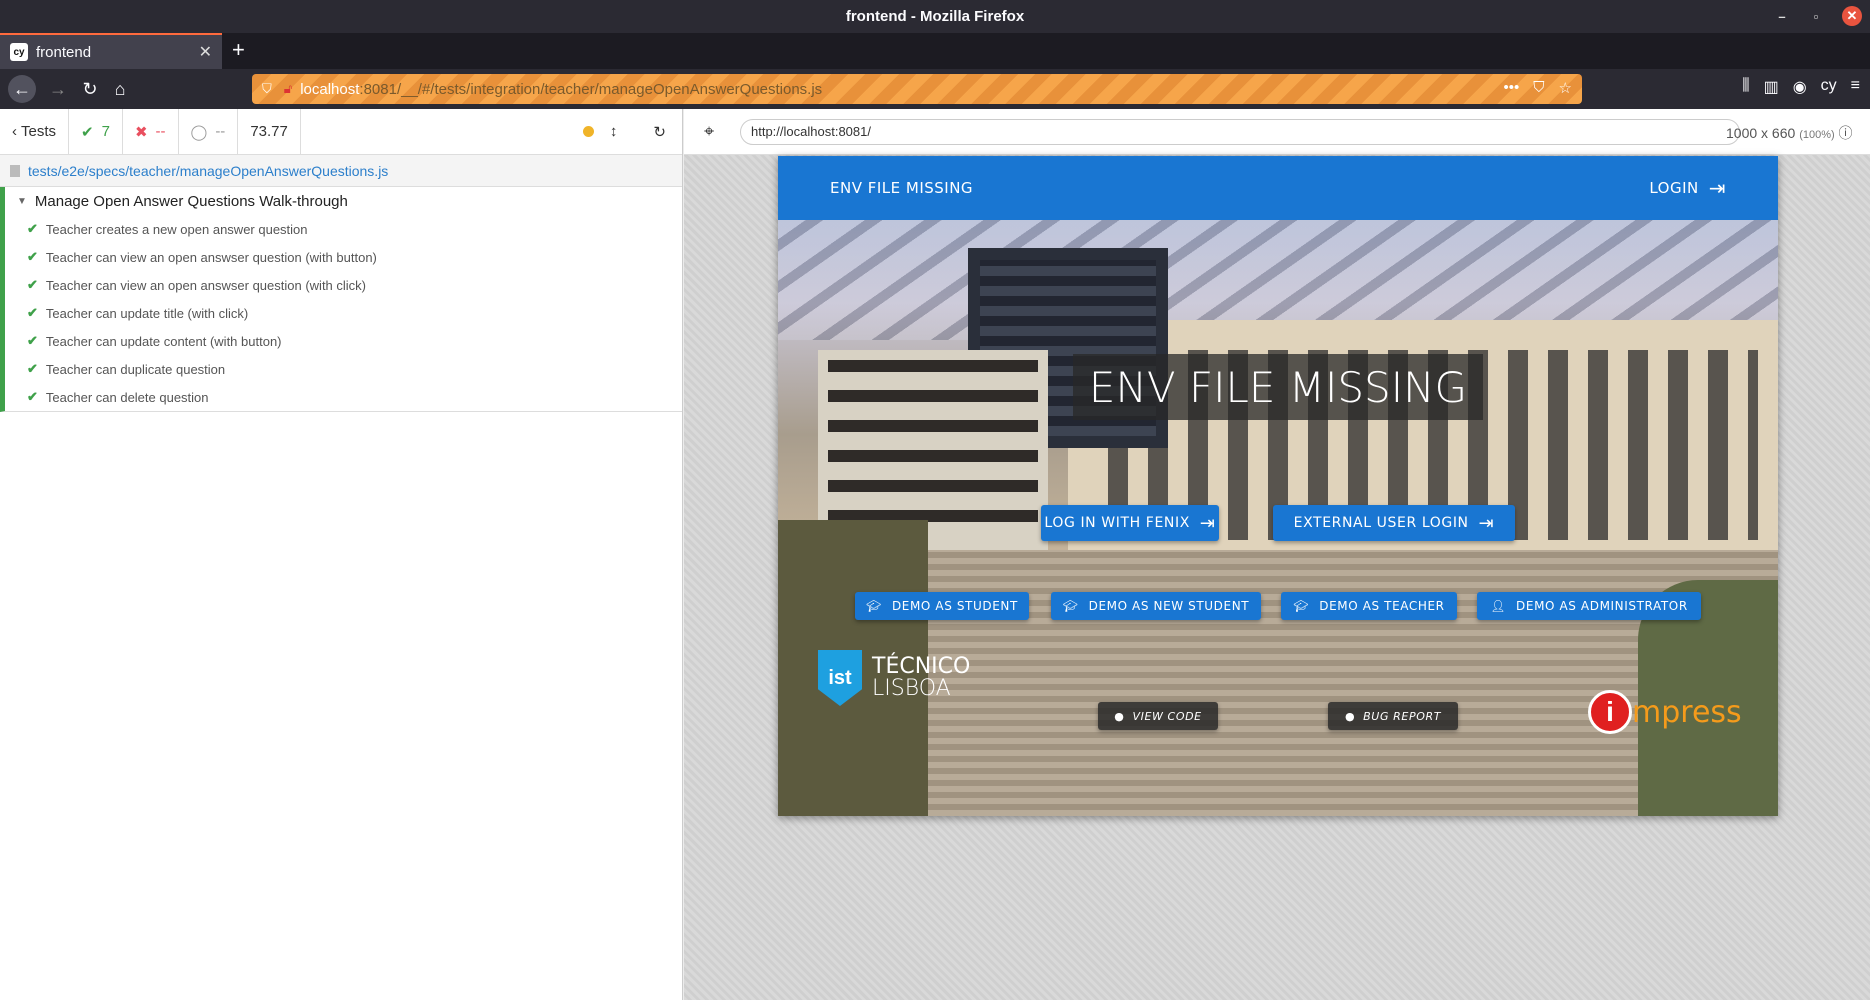  What do you see at coordinates (105, 131) in the screenshot?
I see `passed-number: 7` at bounding box center [105, 131].